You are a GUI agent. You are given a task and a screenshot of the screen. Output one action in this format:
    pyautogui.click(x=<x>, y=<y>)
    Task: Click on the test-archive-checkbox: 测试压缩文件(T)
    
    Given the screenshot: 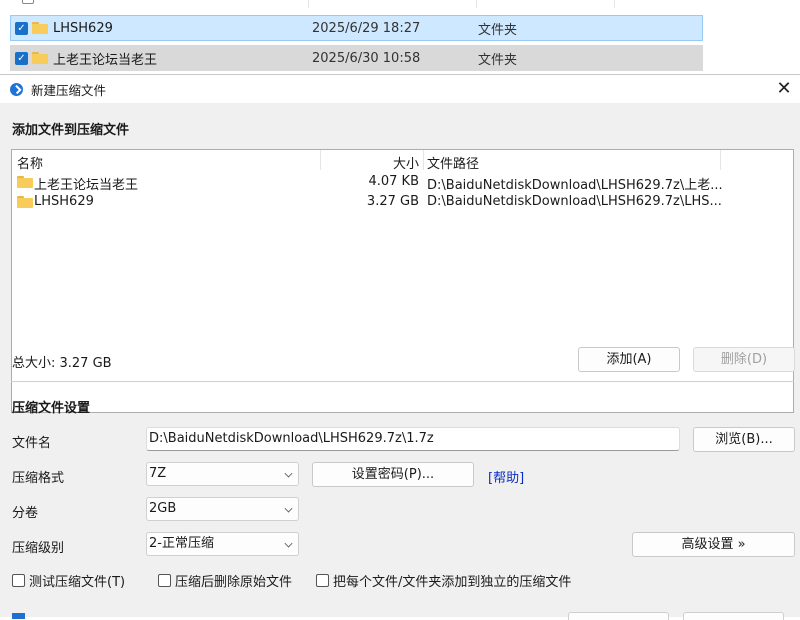 What is the action you would take?
    pyautogui.click(x=69, y=581)
    